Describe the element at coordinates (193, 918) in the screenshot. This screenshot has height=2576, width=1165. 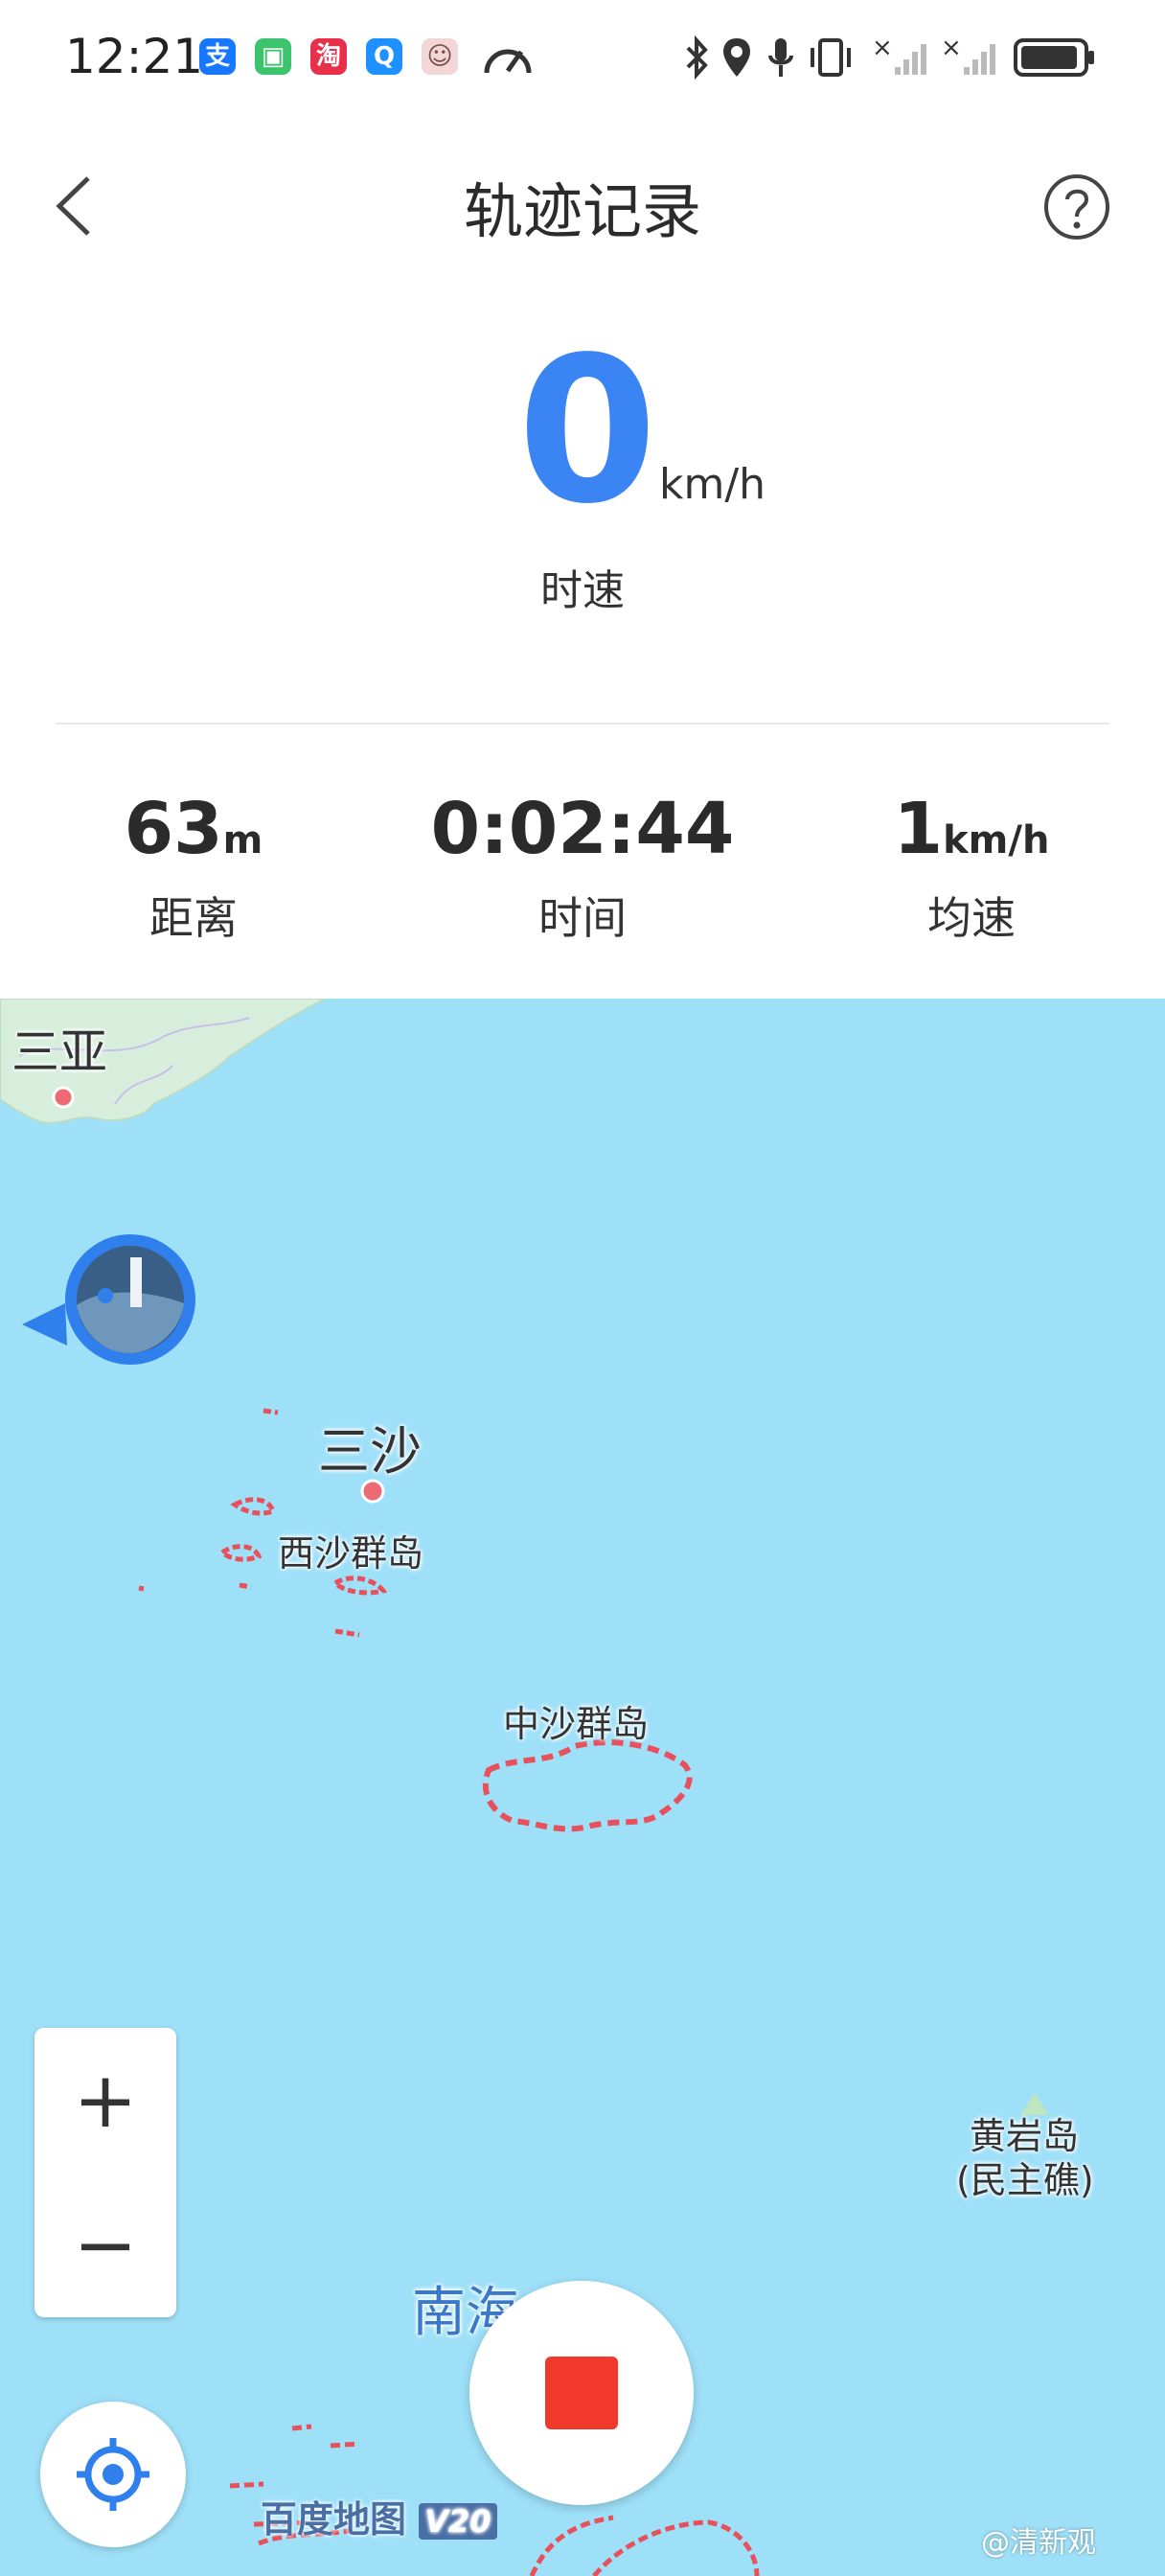
I see `distance-label: 距离` at that location.